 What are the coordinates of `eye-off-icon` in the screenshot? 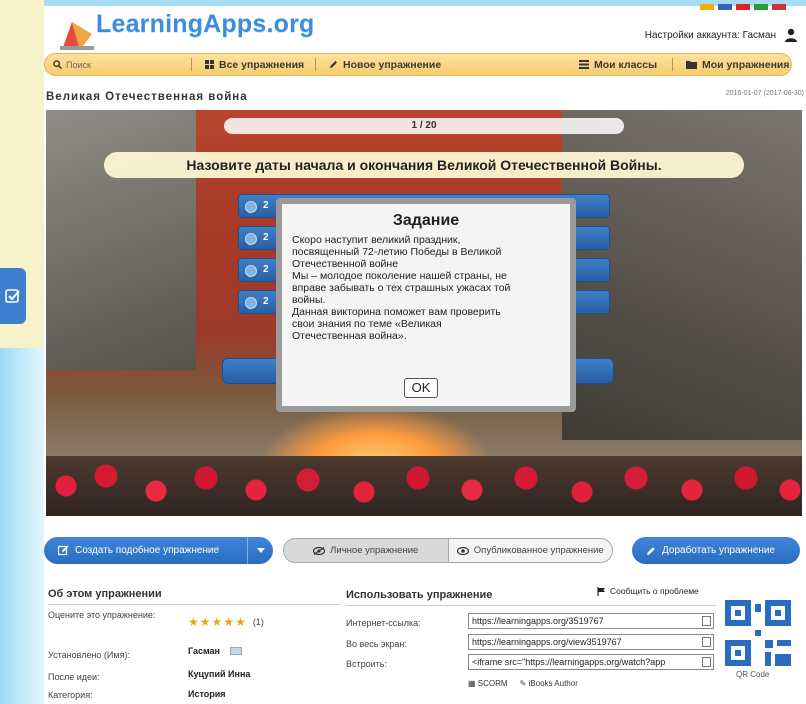 It's located at (319, 550).